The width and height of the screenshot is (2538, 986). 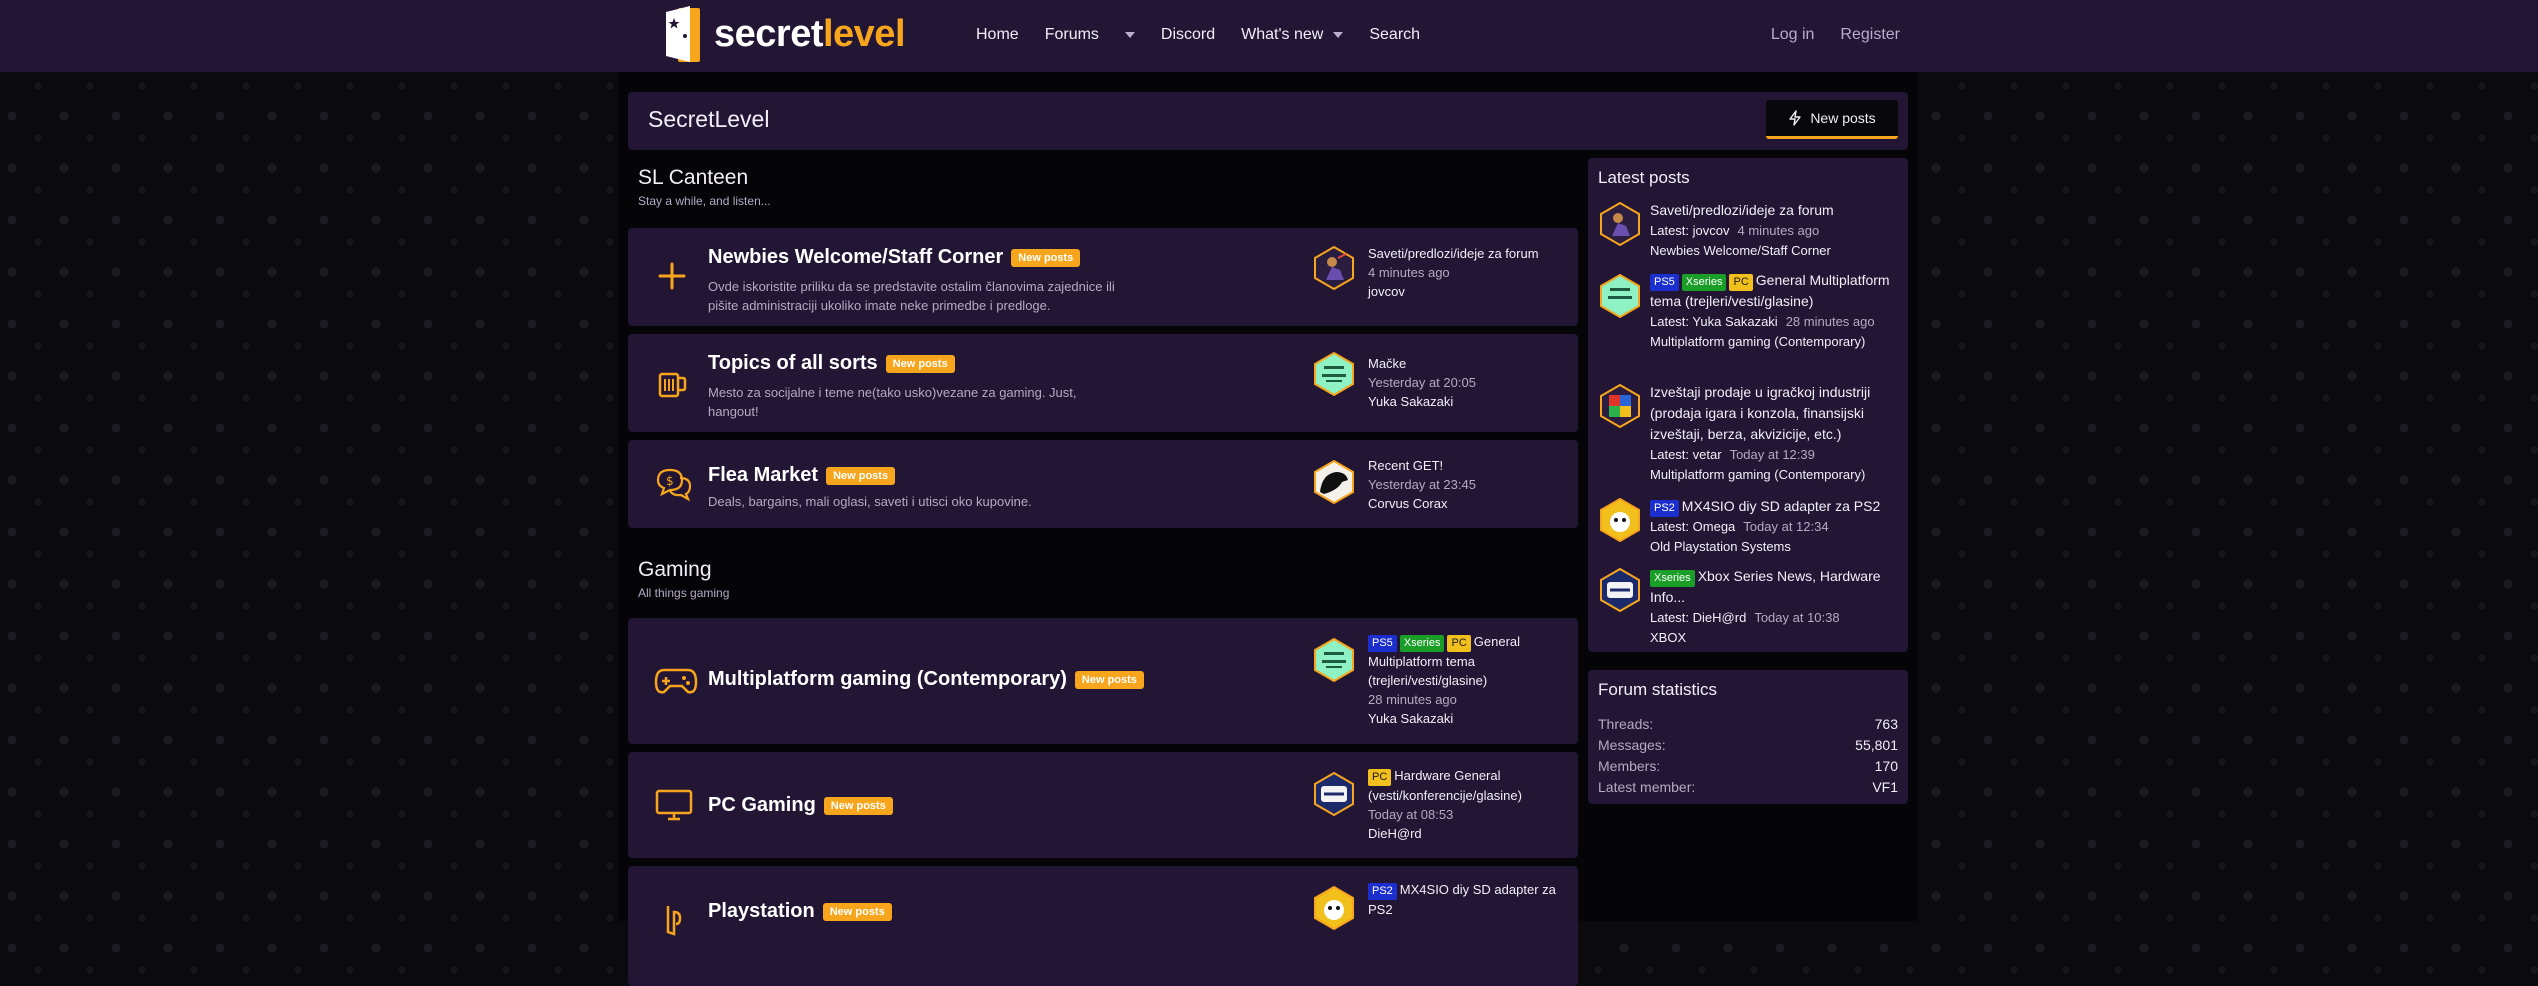 I want to click on last-post-title: Saveti/predlozi/ideje za forum, so click(x=1468, y=253).